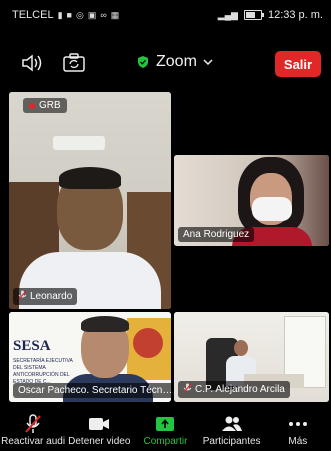 The image size is (331, 451). What do you see at coordinates (165, 441) in the screenshot?
I see `share-label: Compartir` at bounding box center [165, 441].